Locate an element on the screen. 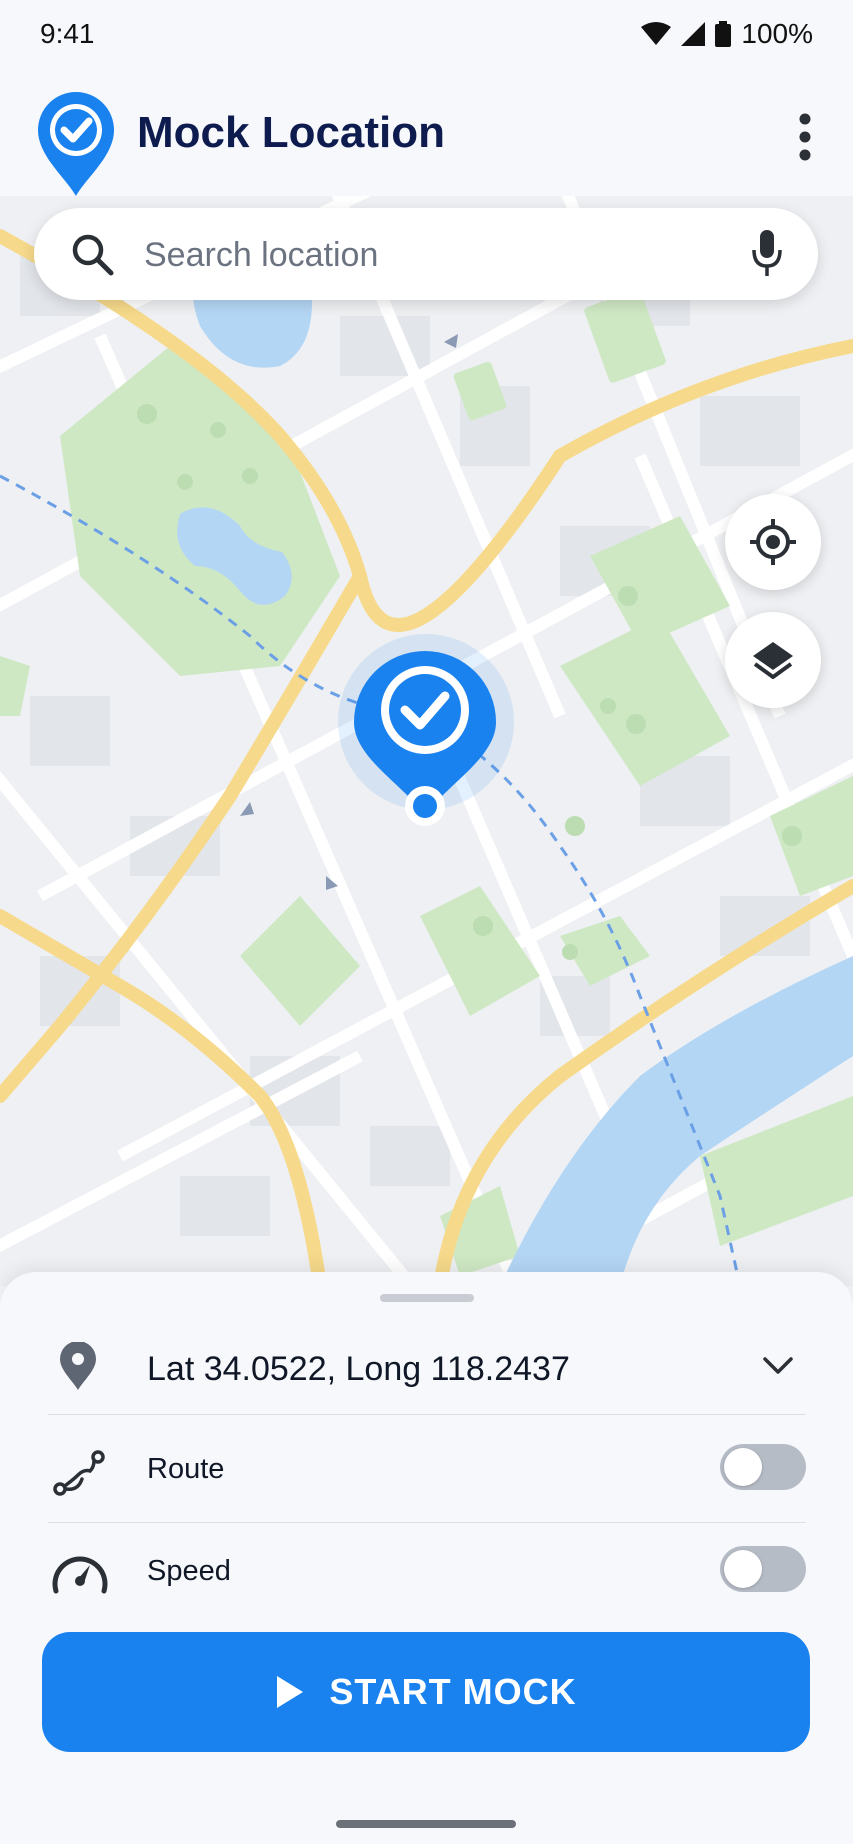  home-indicator is located at coordinates (426, 1824).